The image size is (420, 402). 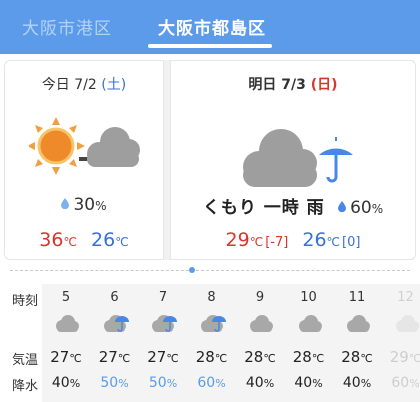 What do you see at coordinates (257, 240) in the screenshot?
I see `tomorrow-max-temp: 29℃ [-7]` at bounding box center [257, 240].